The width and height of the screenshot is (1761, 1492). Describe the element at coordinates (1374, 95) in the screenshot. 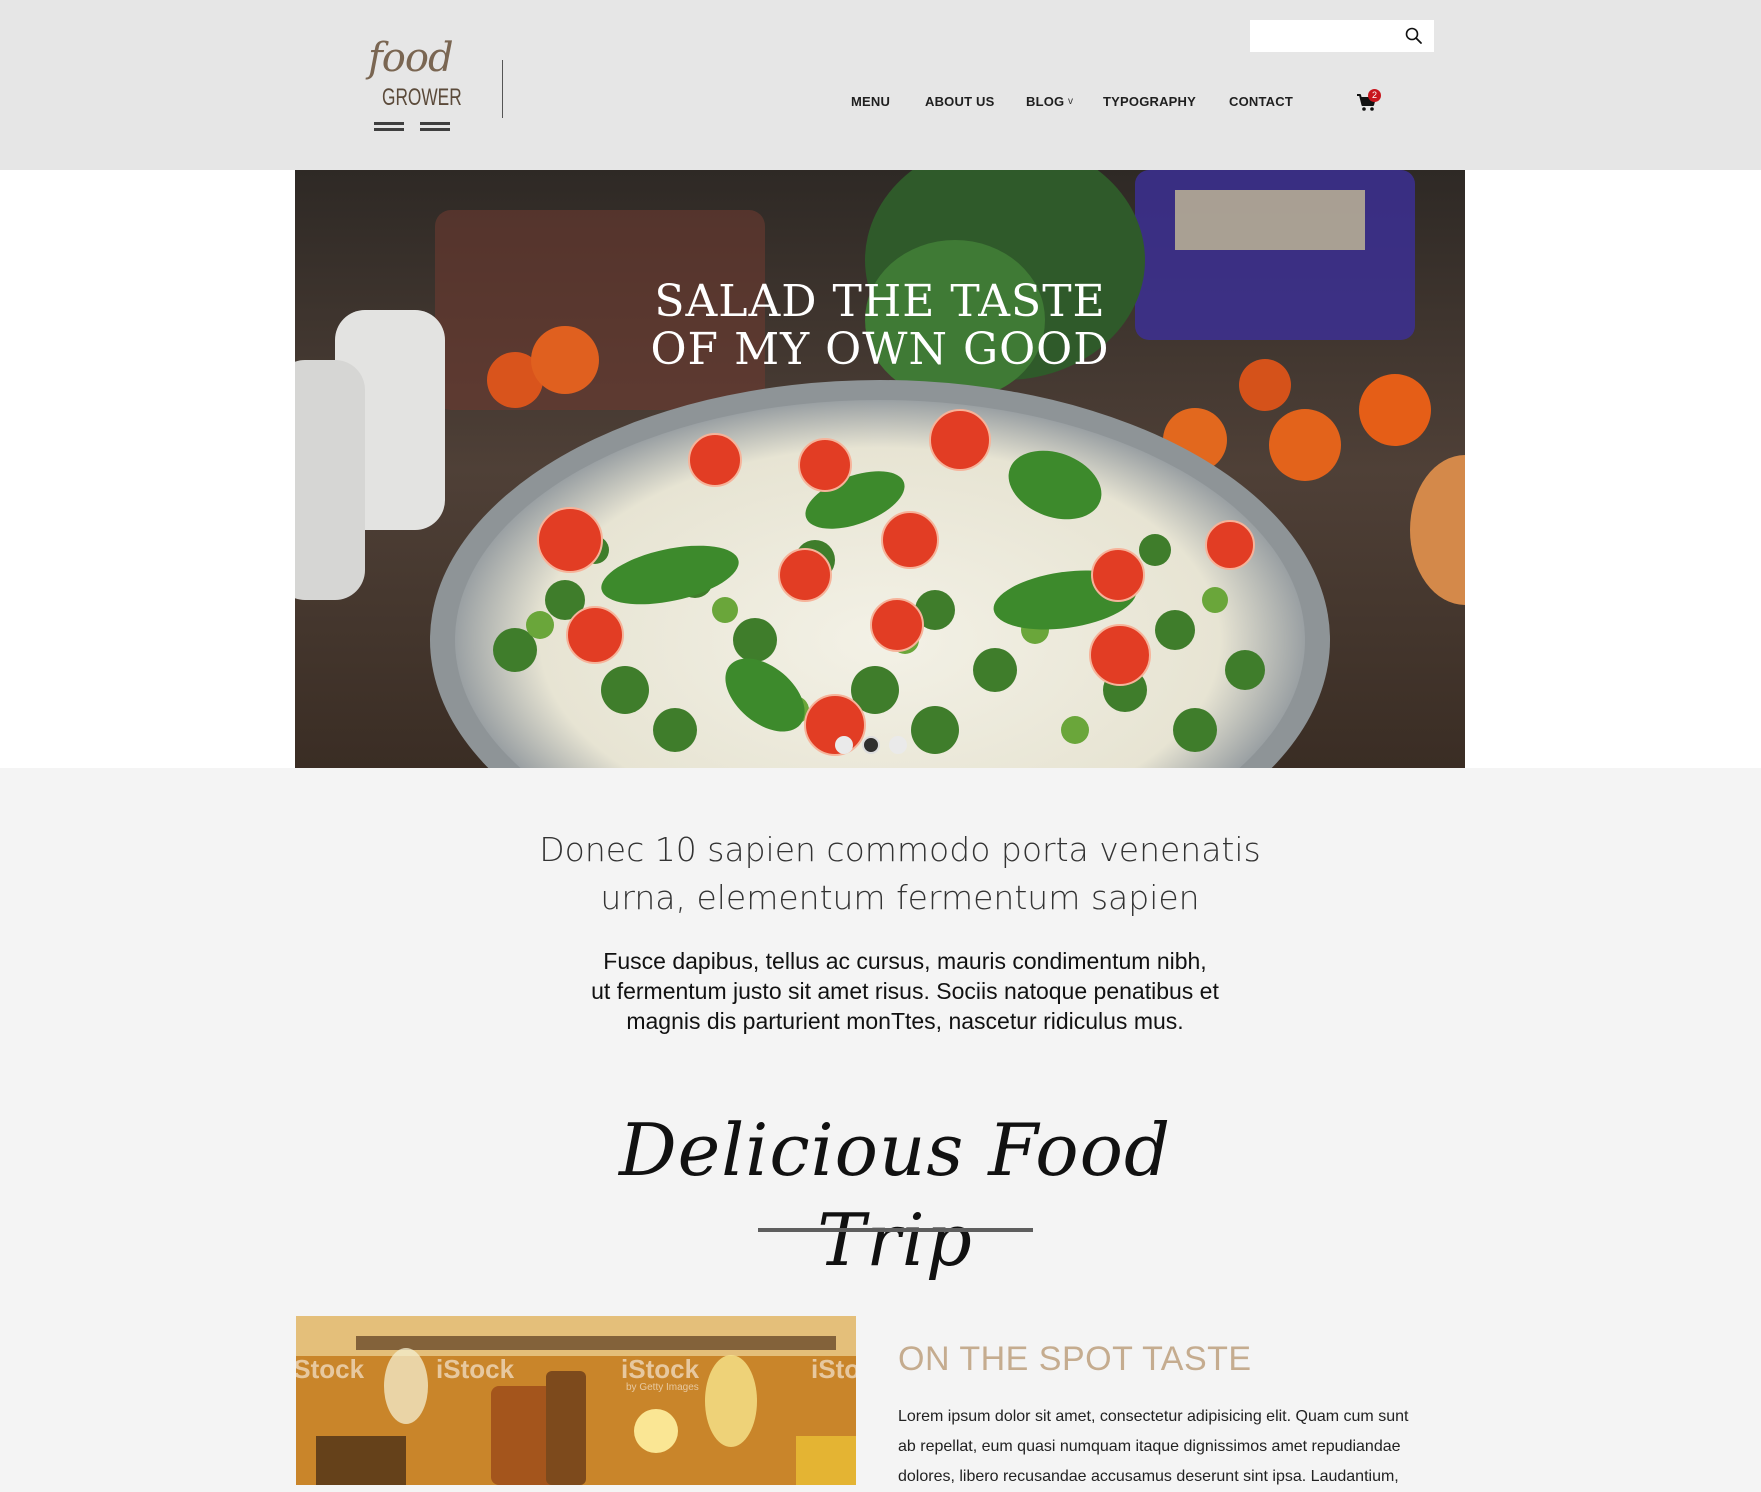

I see `cart-count-badge: 2` at that location.